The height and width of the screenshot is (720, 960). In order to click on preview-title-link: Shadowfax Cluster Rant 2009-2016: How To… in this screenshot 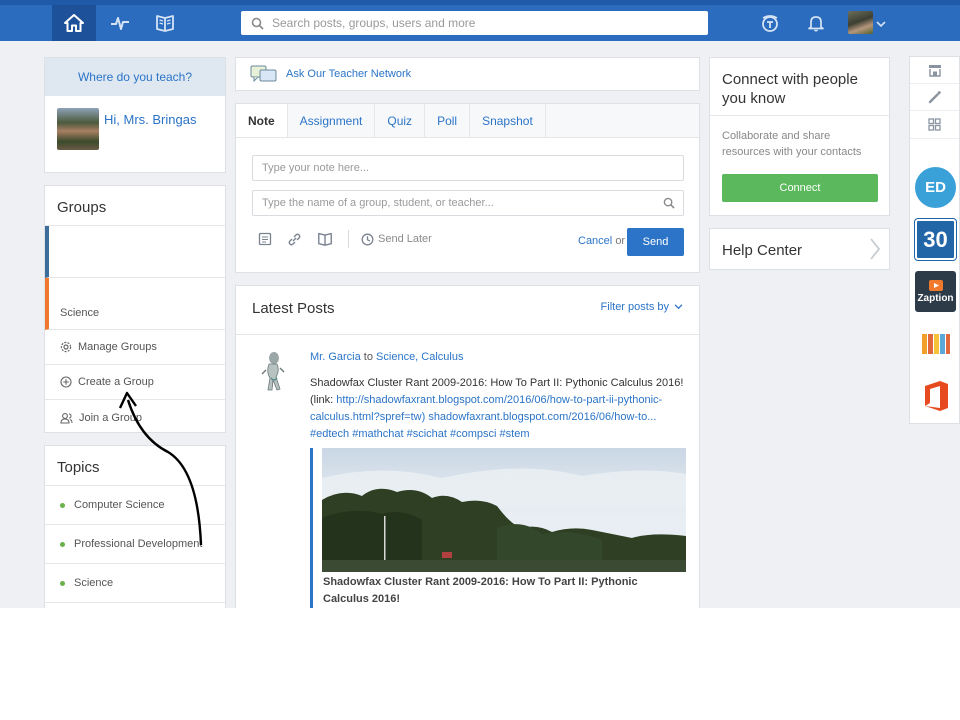, I will do `click(504, 591)`.